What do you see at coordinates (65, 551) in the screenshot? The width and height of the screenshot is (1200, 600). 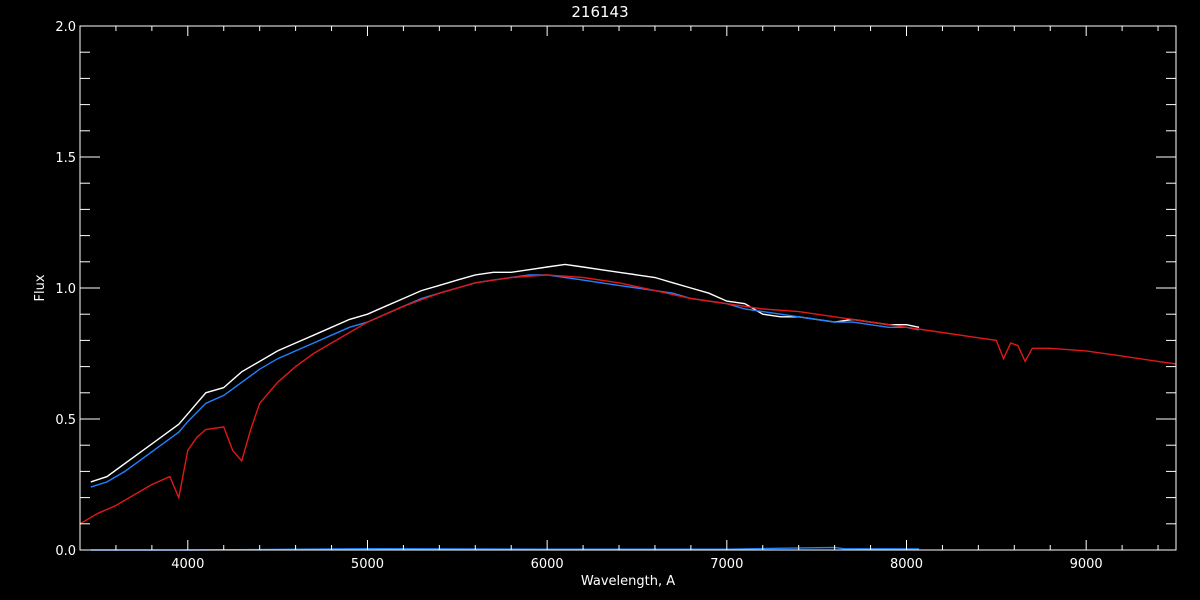 I see `y-tick-label: 0.0` at bounding box center [65, 551].